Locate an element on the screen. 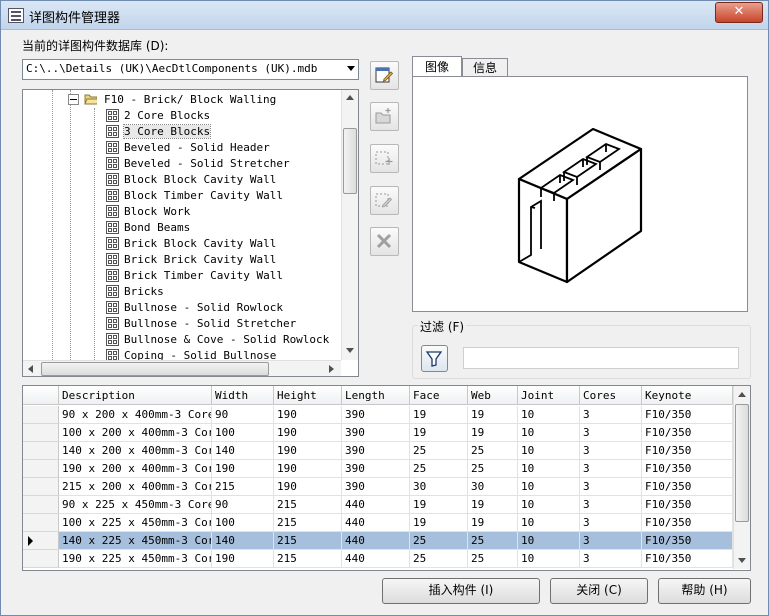 The image size is (769, 616). close-window-button: ✕ is located at coordinates (739, 12).